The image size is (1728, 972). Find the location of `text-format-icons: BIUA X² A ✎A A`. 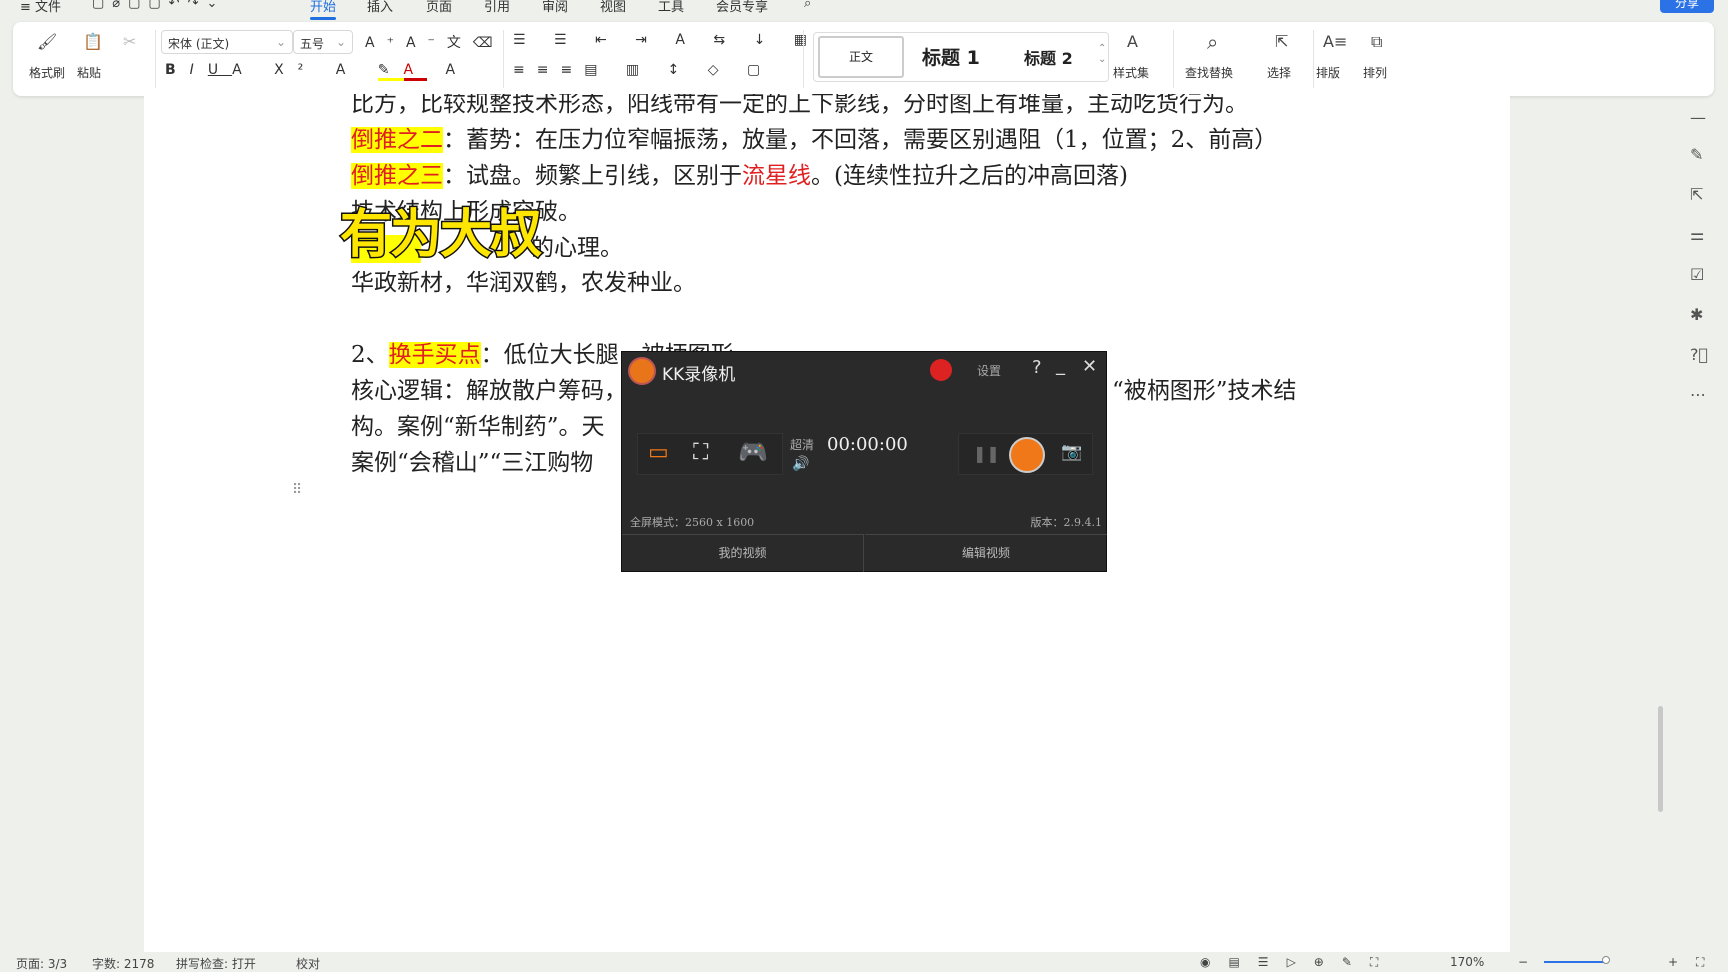

text-format-icons: BIUA X² A ✎A A is located at coordinates (317, 71).